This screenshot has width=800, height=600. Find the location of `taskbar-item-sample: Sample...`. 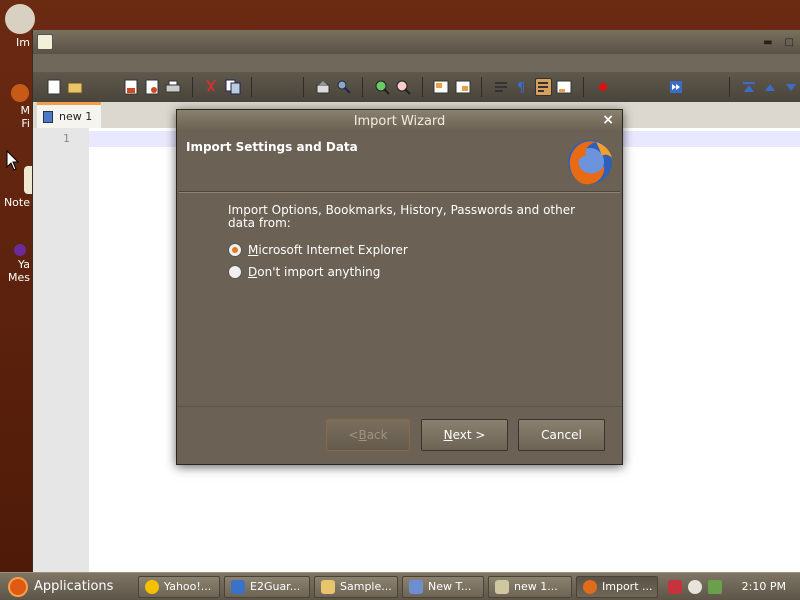

taskbar-item-sample: Sample... is located at coordinates (356, 586).